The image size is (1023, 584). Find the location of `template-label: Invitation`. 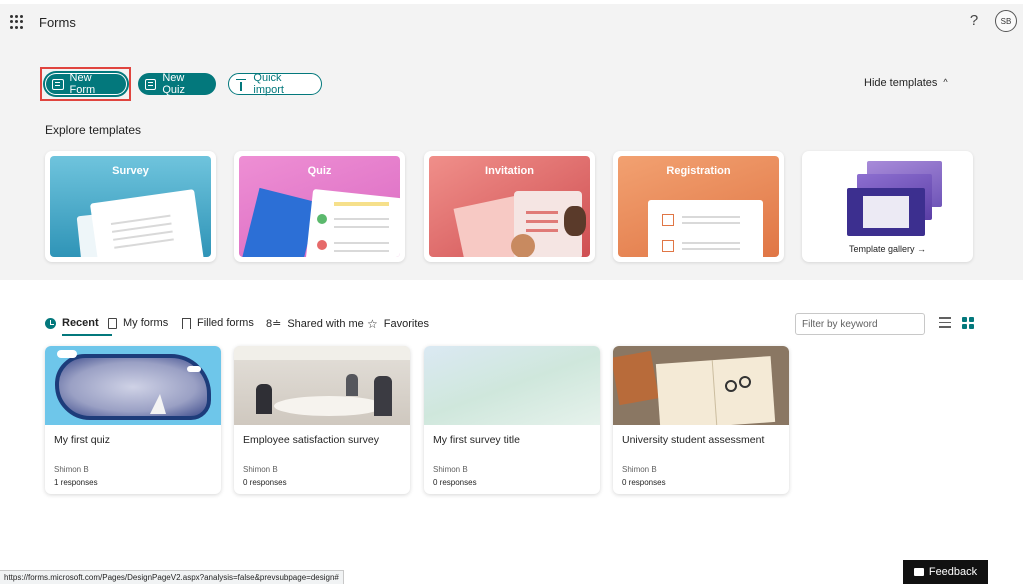

template-label: Invitation is located at coordinates (509, 171).